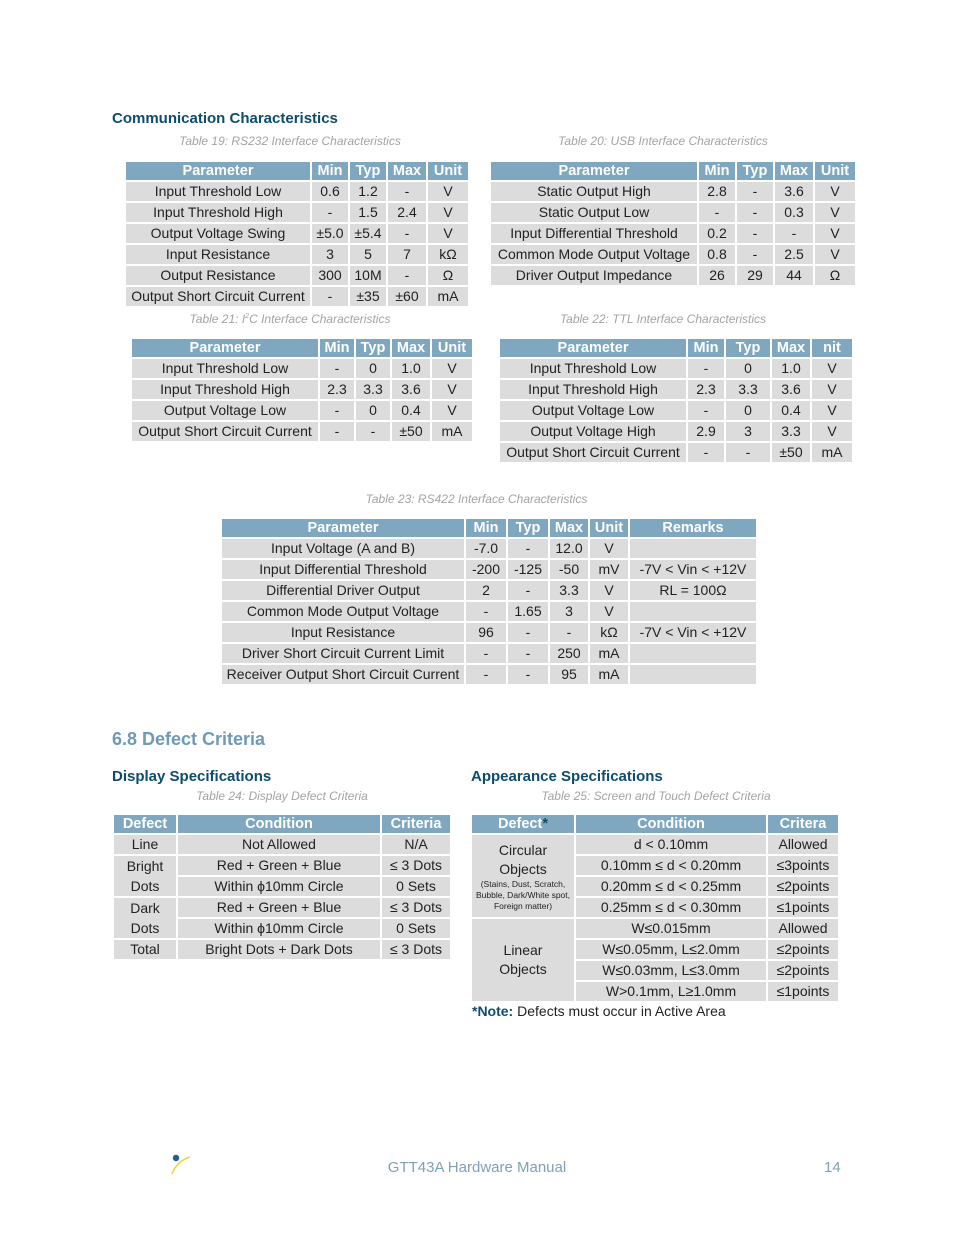  Describe the element at coordinates (225, 431) in the screenshot. I see `parameter-cell: Output Short Circuit Current` at that location.